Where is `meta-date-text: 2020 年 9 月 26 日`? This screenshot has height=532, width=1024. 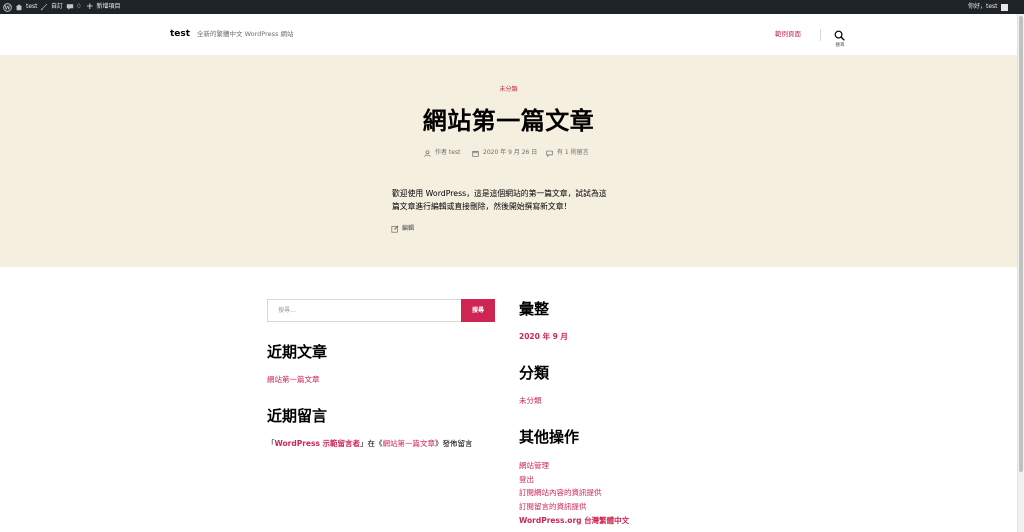
meta-date-text: 2020 年 9 月 26 日 is located at coordinates (510, 152).